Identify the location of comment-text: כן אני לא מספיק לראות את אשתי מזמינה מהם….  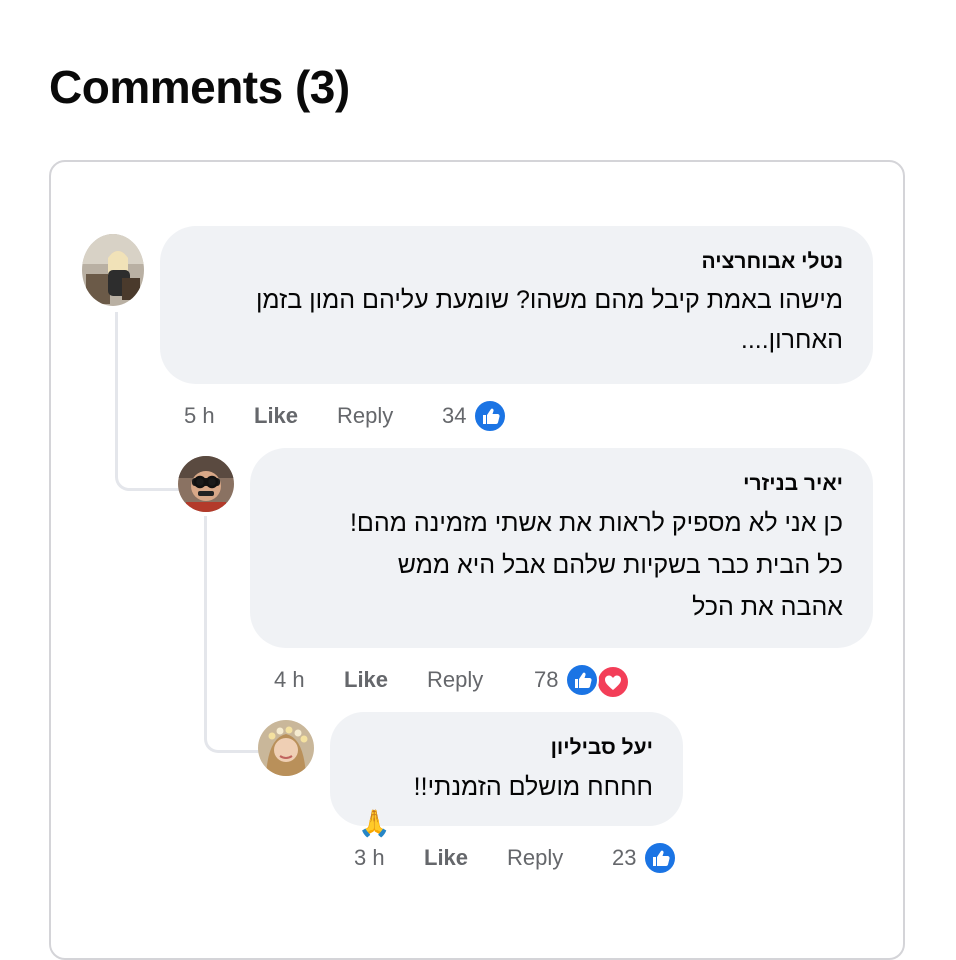
(596, 565).